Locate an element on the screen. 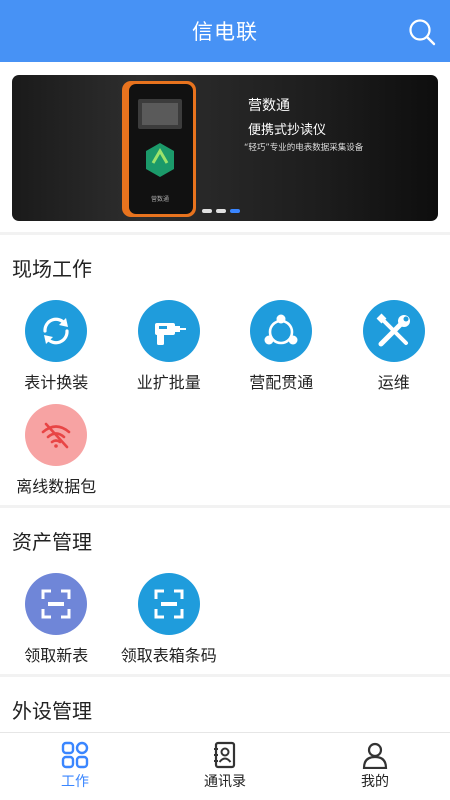 The image size is (450, 800). app-header: 信电联 is located at coordinates (225, 31).